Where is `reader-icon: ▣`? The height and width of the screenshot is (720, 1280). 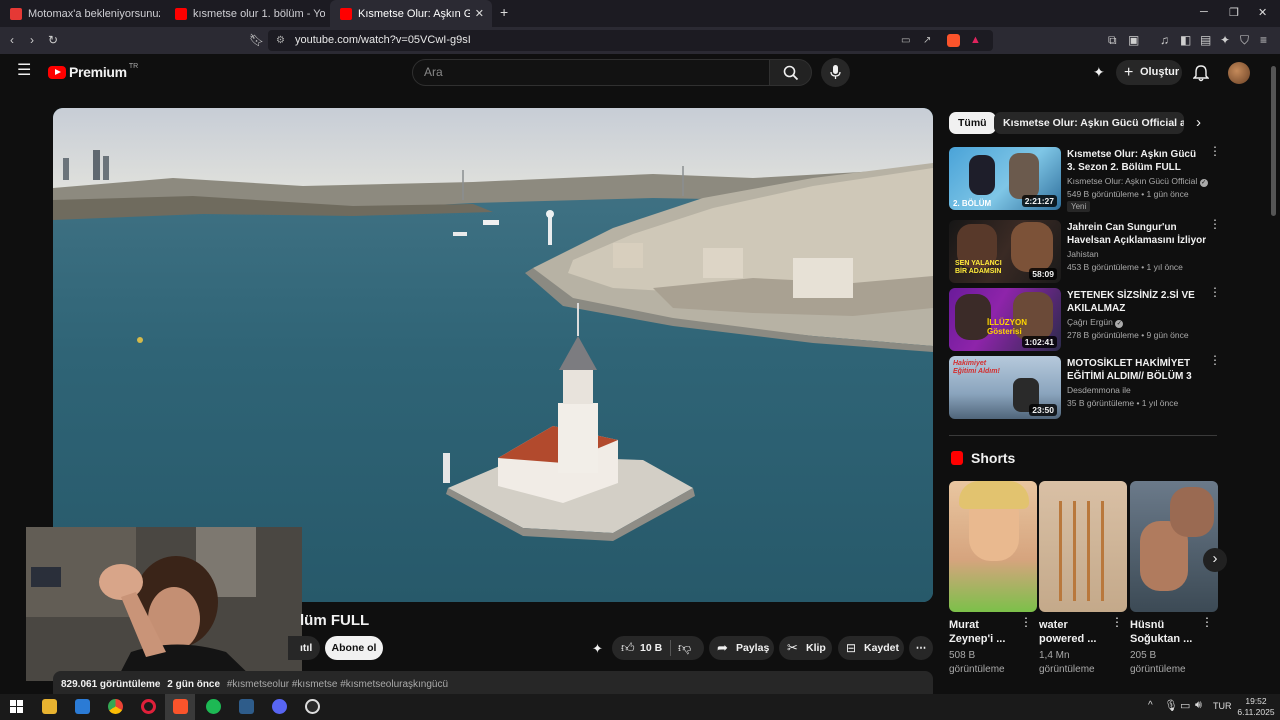 reader-icon: ▣ is located at coordinates (1133, 40).